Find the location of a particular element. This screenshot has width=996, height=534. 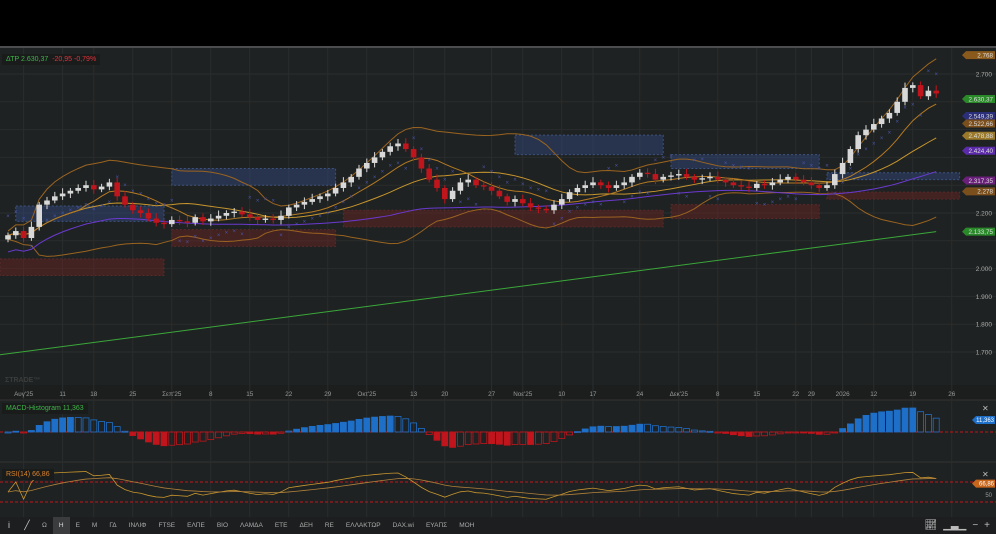

date-tick-label: Σεπ'25 is located at coordinates (172, 394).